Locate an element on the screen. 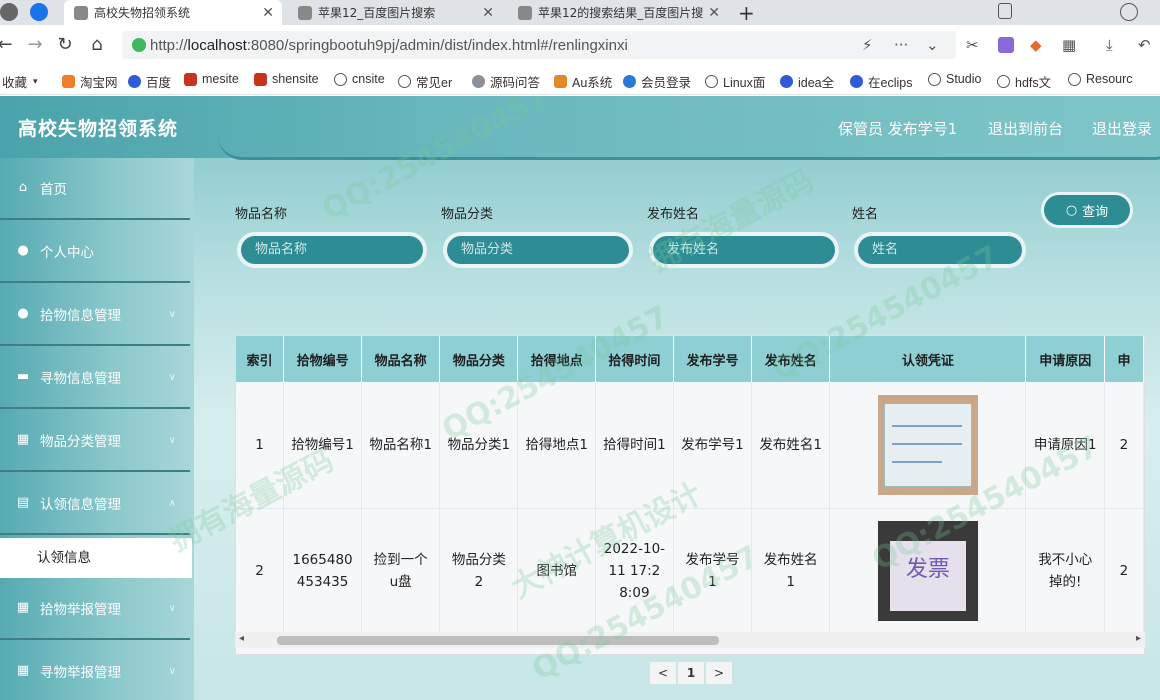  scroll-right-icon: ▸ is located at coordinates (1138, 638).